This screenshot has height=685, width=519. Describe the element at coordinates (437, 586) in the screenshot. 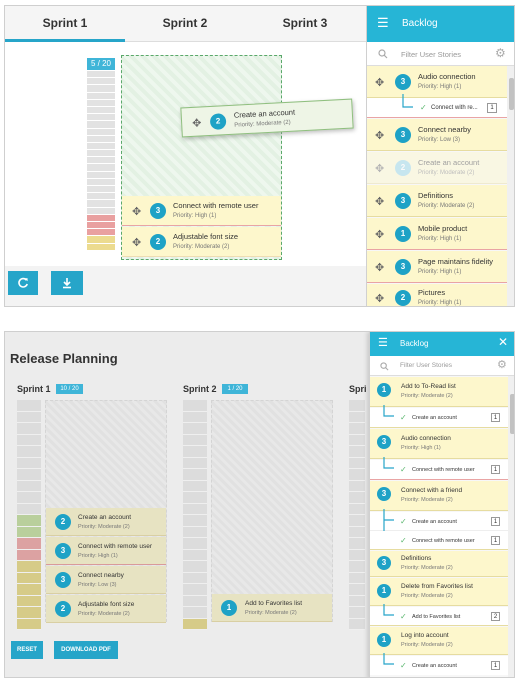

I see `item-title: Delete from Favorites list` at that location.